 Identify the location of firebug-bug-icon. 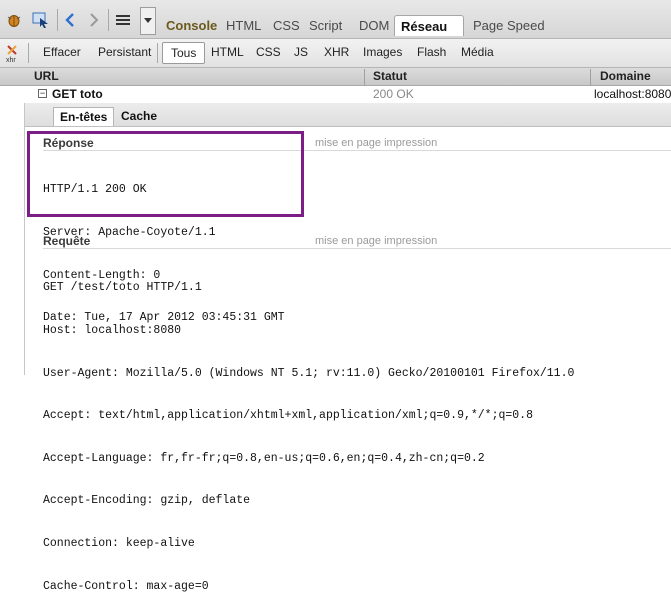
(14, 20).